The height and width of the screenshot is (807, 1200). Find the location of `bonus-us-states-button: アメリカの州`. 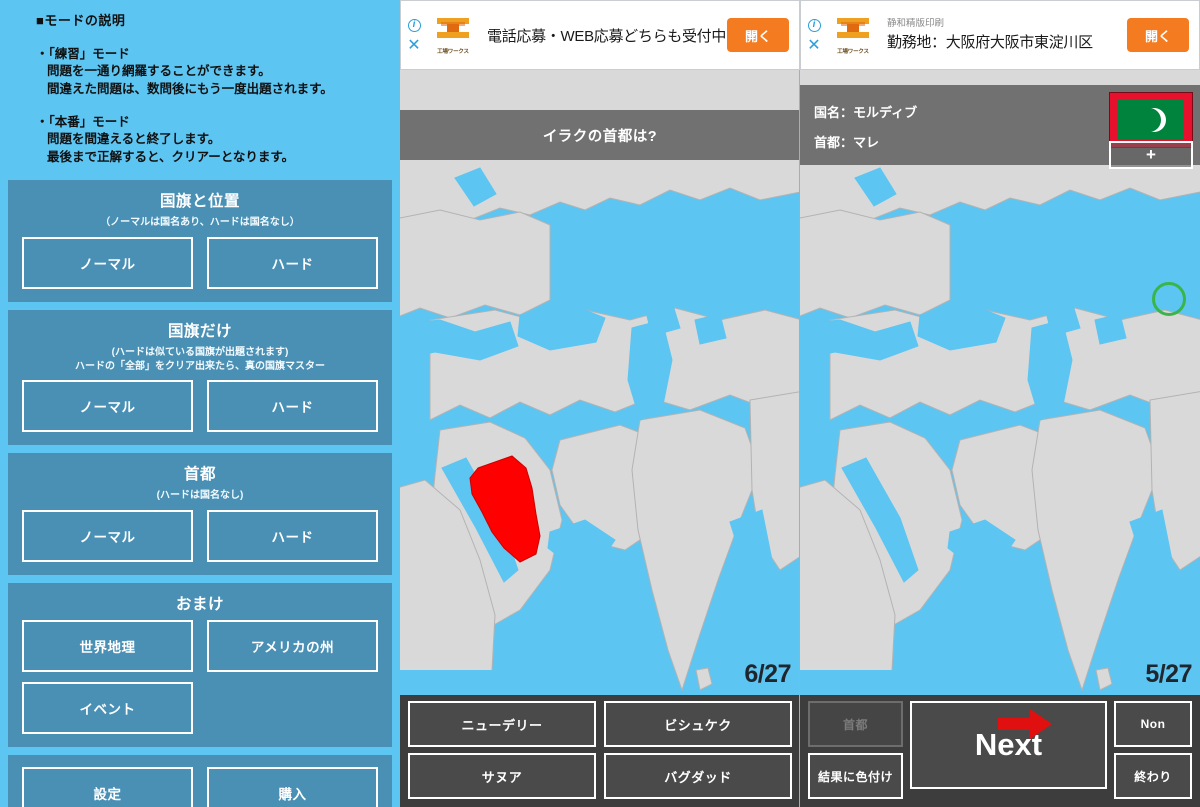

bonus-us-states-button: アメリカの州 is located at coordinates (292, 645).